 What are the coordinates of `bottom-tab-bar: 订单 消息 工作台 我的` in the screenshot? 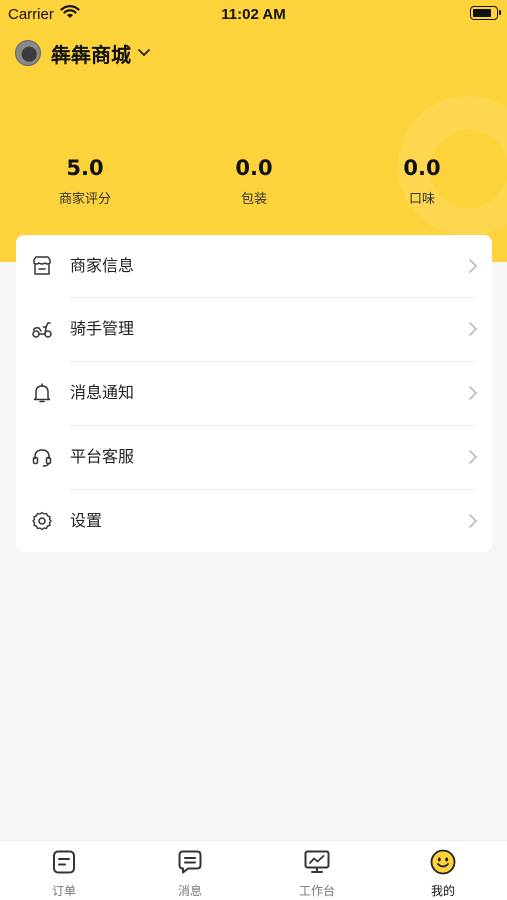 It's located at (253, 870).